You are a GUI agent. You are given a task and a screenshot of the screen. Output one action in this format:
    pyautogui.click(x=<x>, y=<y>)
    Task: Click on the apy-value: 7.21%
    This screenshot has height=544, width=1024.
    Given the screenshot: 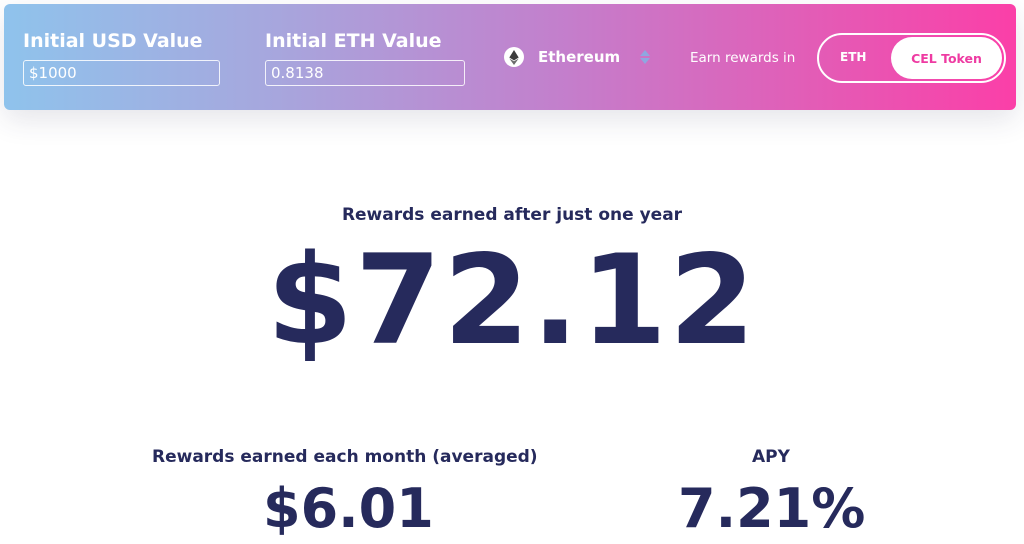 What is the action you would take?
    pyautogui.click(x=772, y=508)
    